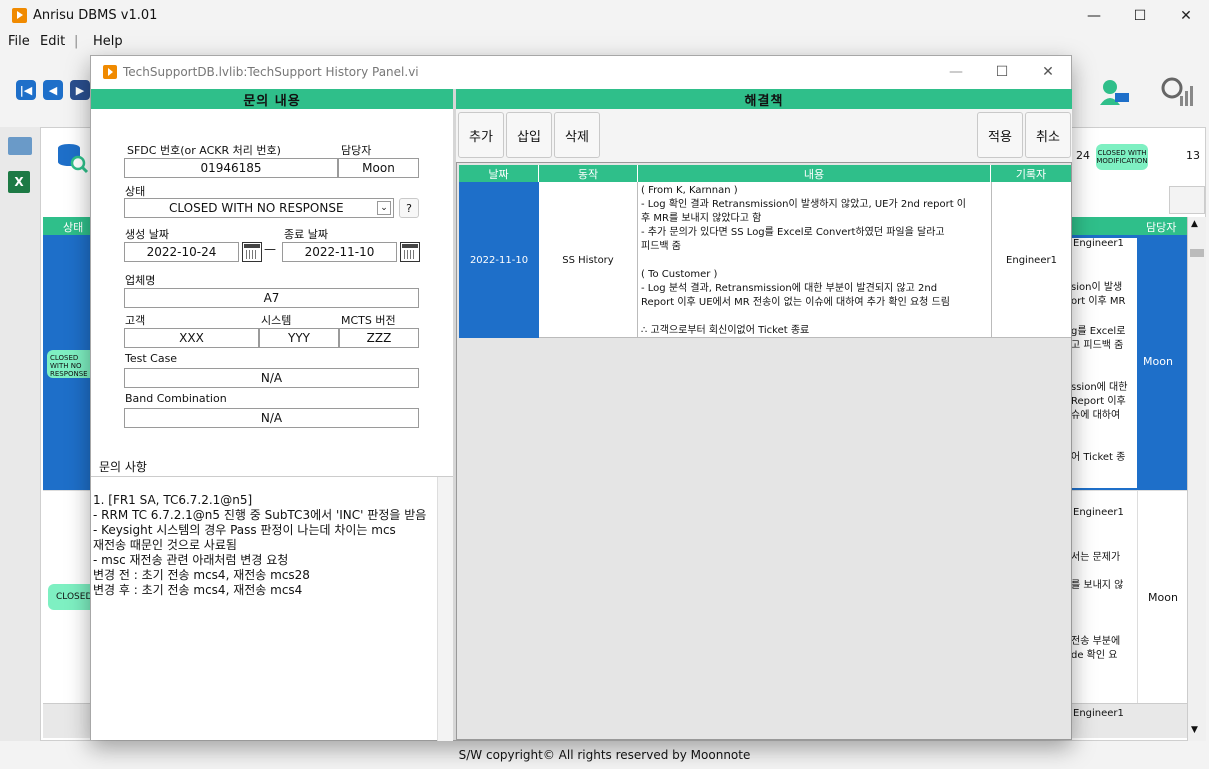 The image size is (1209, 769). Describe the element at coordinates (26, 90) in the screenshot. I see `nav-first-button: |◀` at that location.